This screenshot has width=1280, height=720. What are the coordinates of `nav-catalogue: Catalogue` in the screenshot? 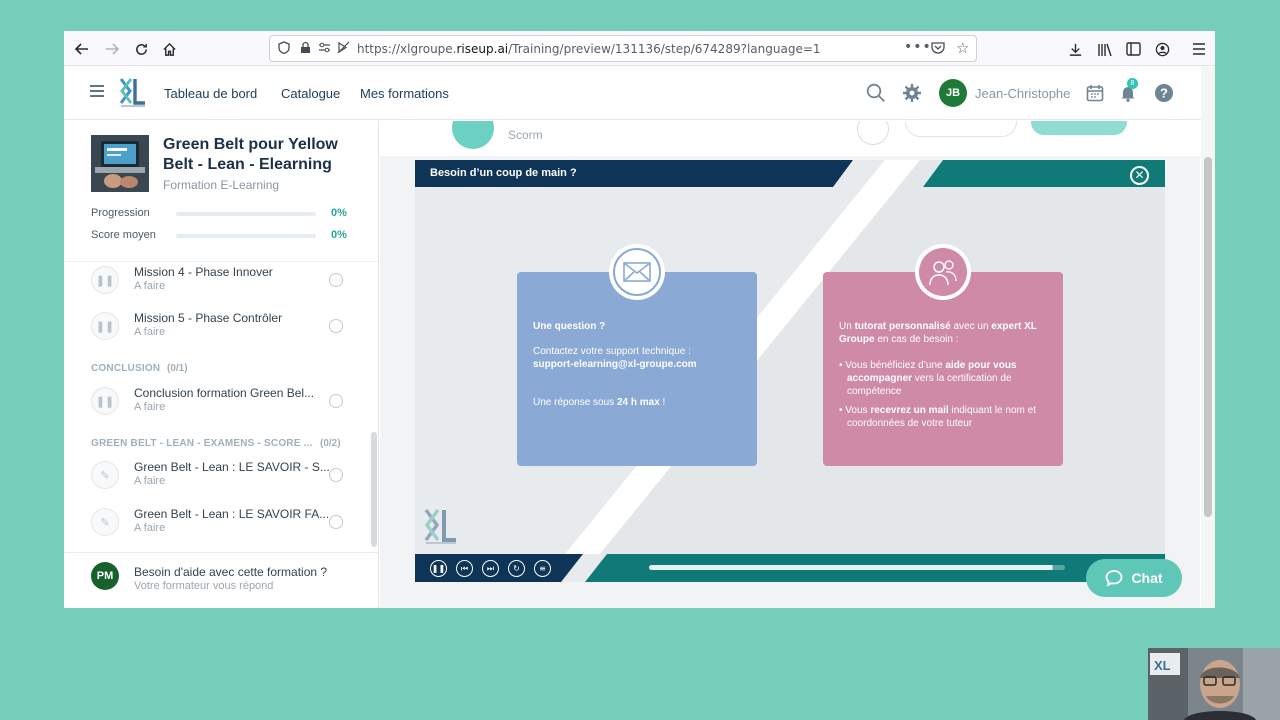 It's located at (310, 93).